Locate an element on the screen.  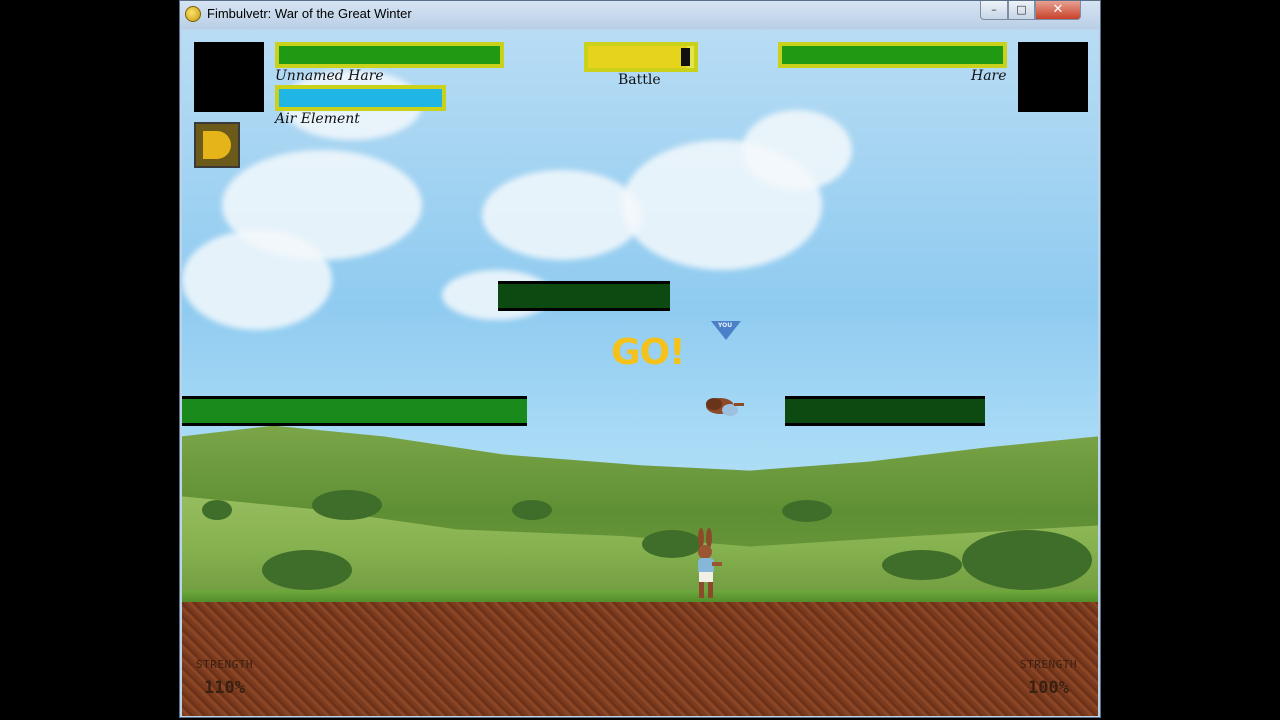
window-title: Fimbulvetr: War of the Great Winter is located at coordinates (309, 13).